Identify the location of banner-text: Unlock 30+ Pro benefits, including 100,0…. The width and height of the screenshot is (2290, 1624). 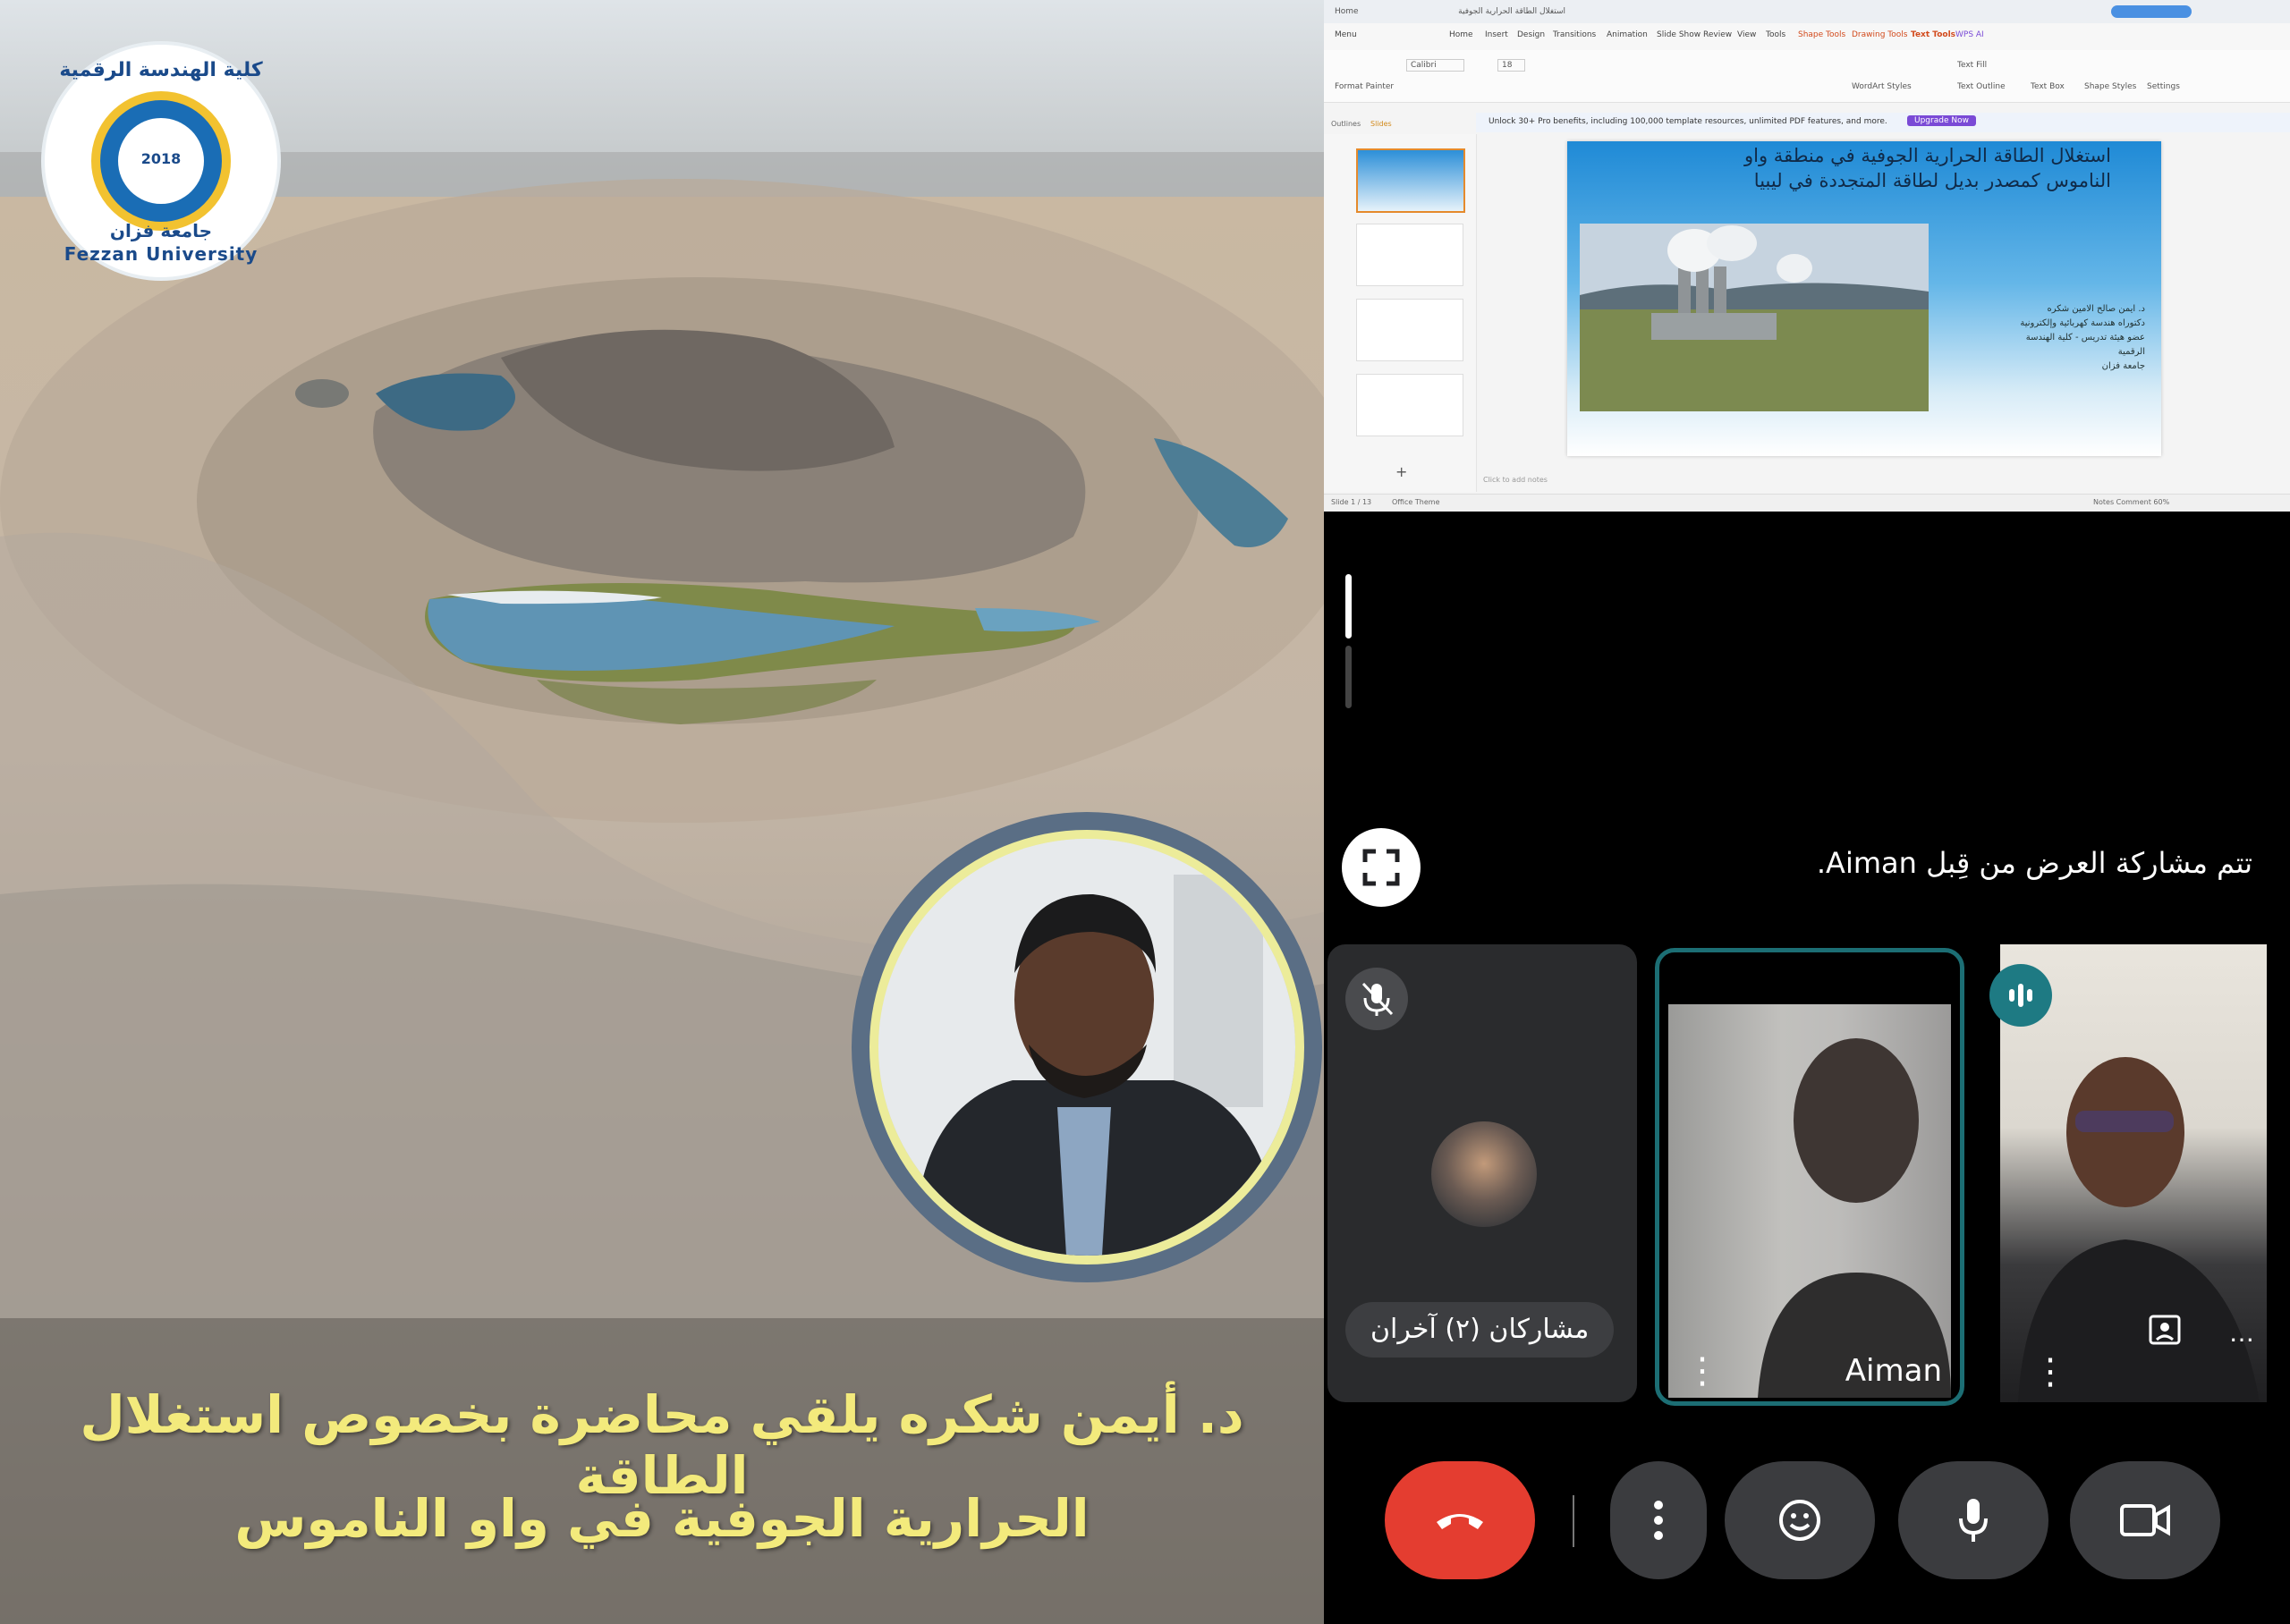
(1687, 122).